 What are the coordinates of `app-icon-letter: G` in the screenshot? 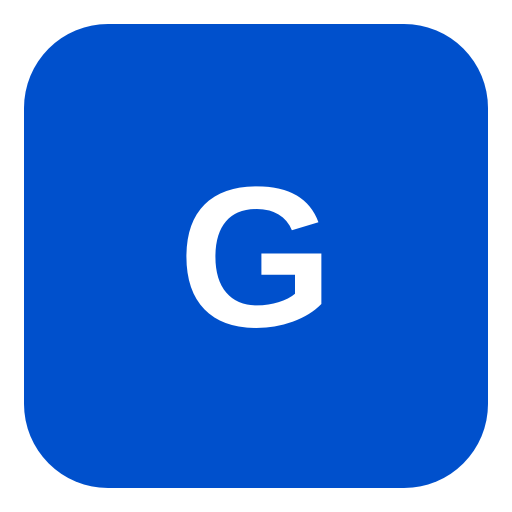 It's located at (256, 257).